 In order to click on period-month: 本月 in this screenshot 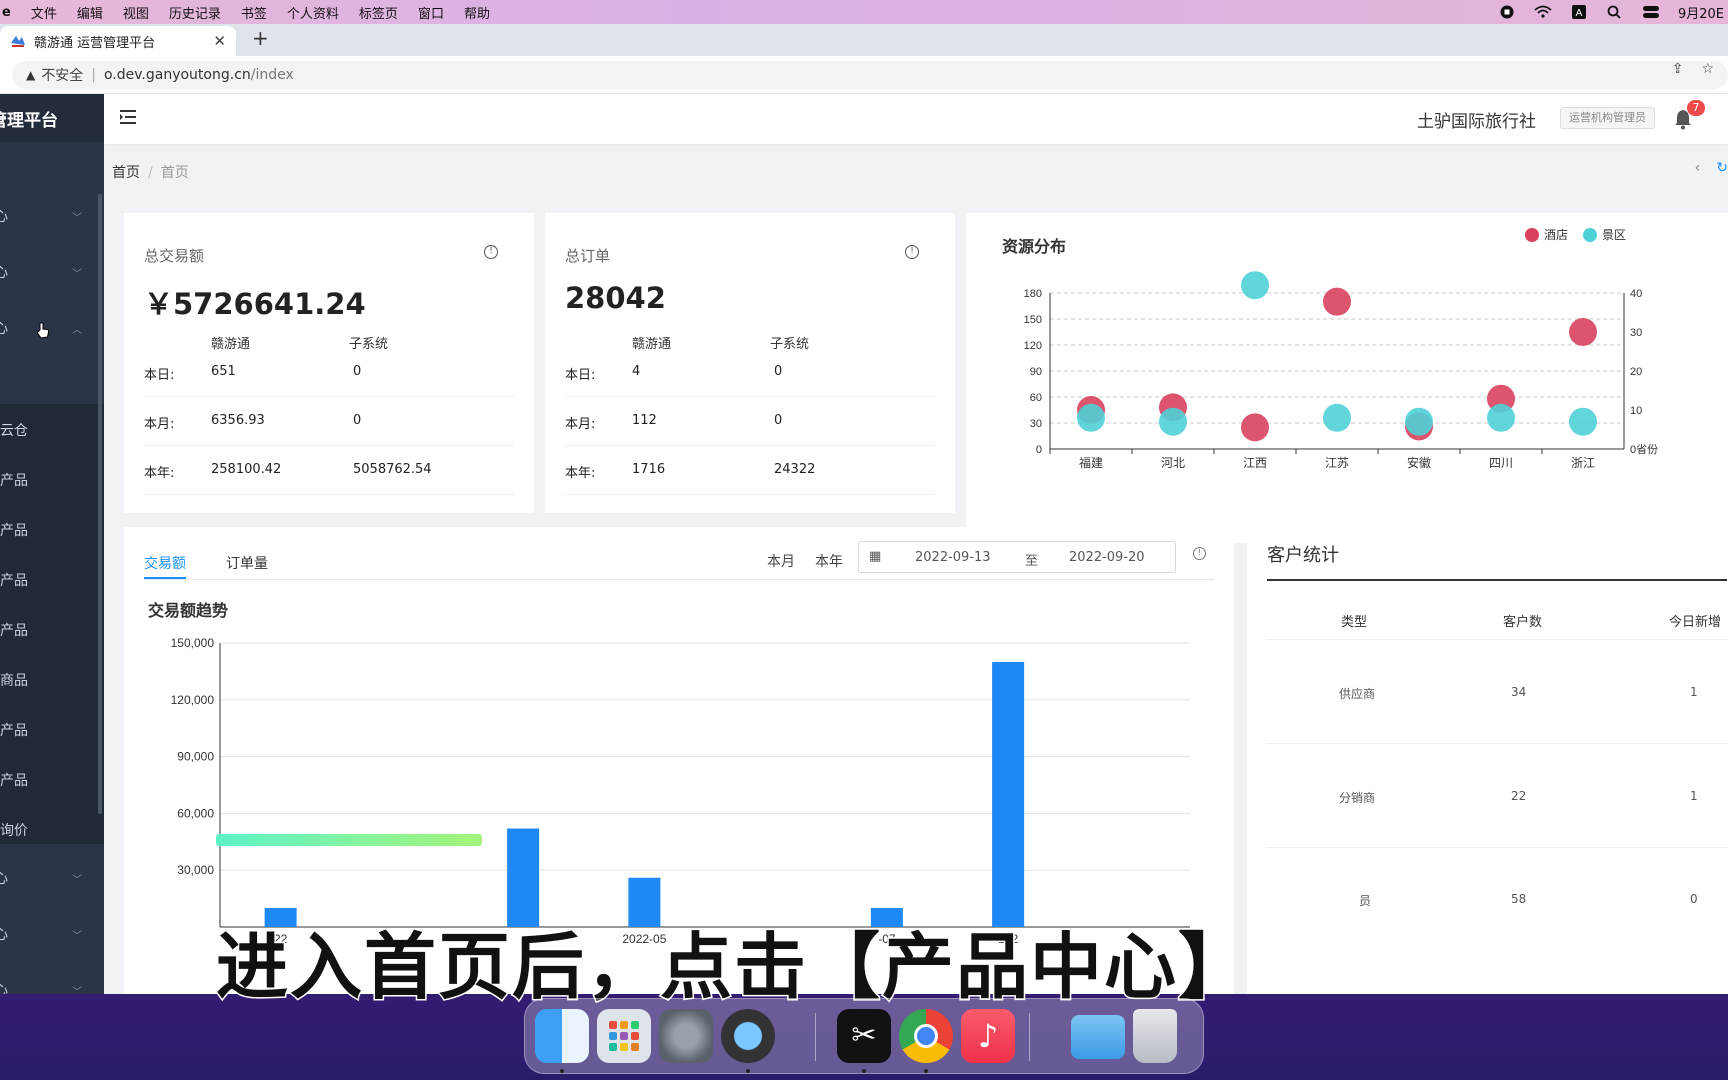, I will do `click(781, 561)`.